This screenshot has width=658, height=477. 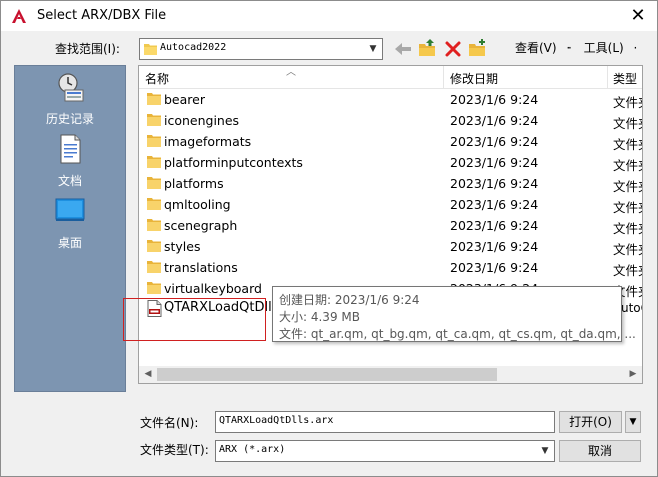 What do you see at coordinates (169, 423) in the screenshot?
I see `filename-label: 文件名(N):` at bounding box center [169, 423].